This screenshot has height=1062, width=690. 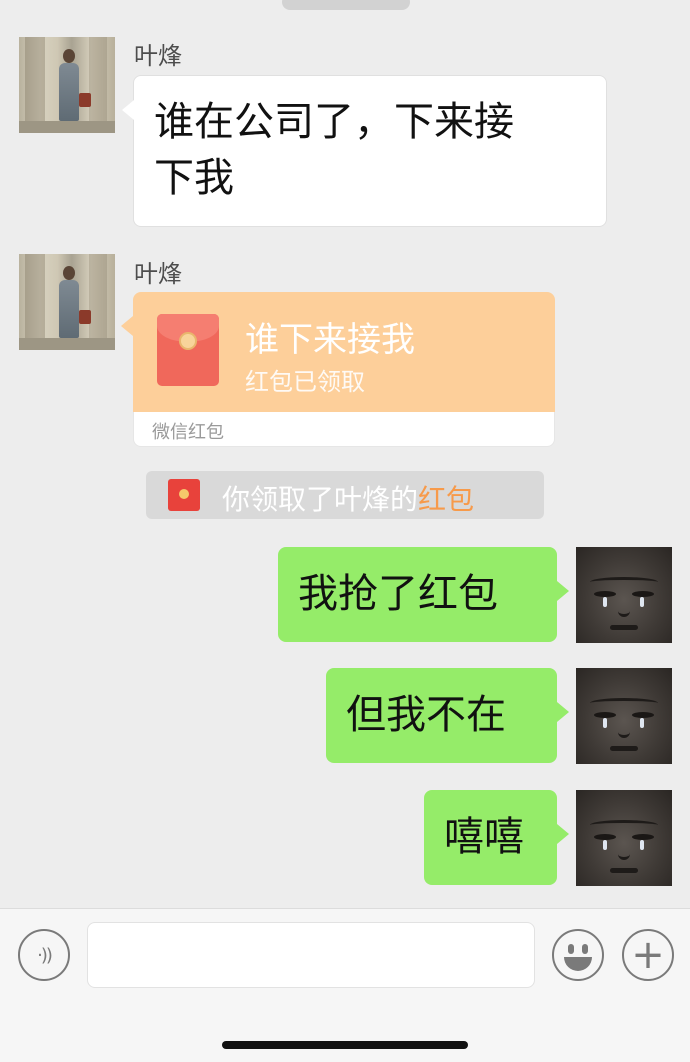 I want to click on plus-button: +, so click(x=648, y=955).